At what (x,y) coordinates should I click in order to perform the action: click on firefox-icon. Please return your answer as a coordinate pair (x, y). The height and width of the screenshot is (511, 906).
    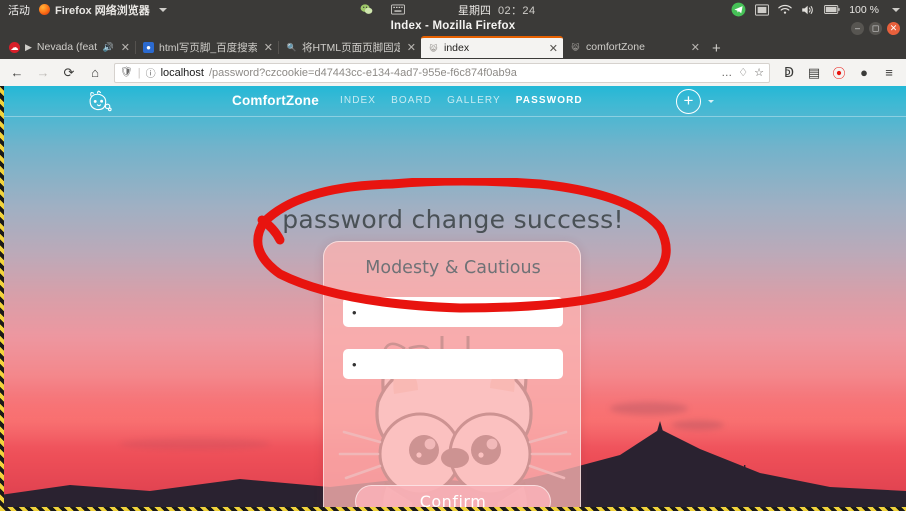
    Looking at the image, I should click on (44, 9).